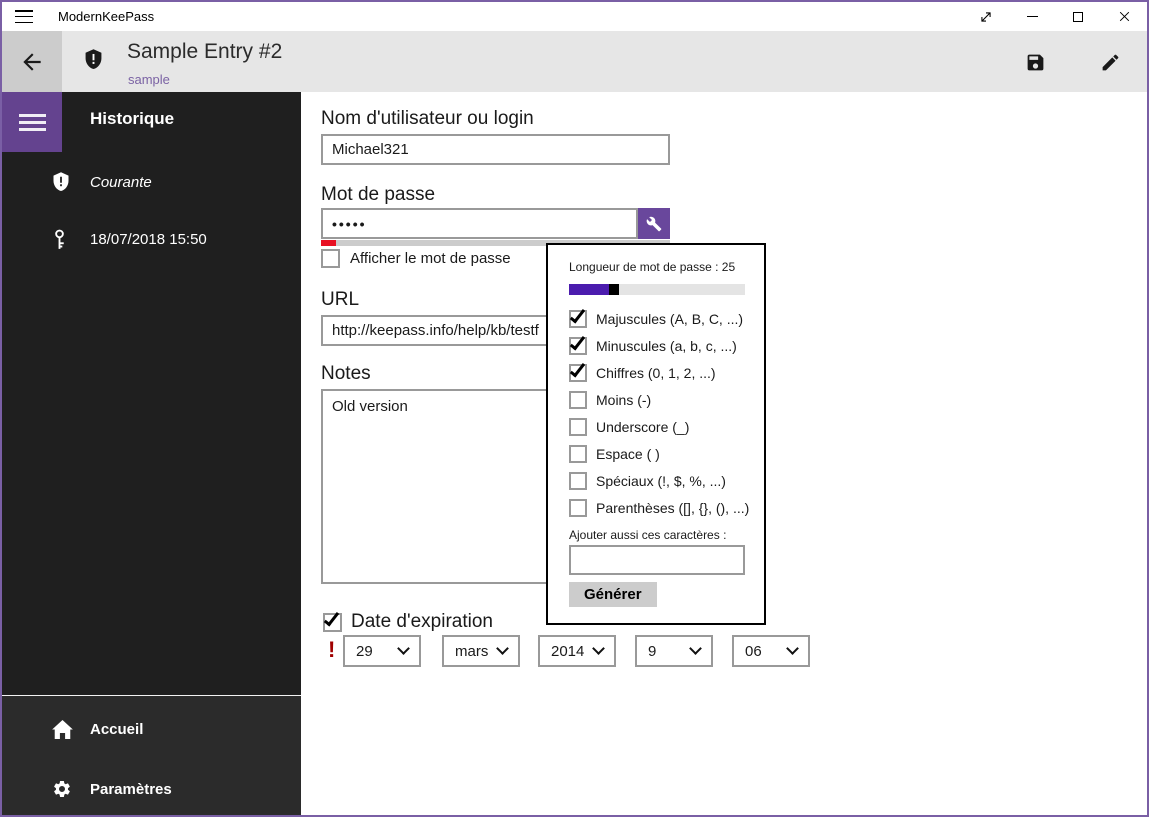  What do you see at coordinates (121, 182) in the screenshot?
I see `sidebar-item-label: Courante` at bounding box center [121, 182].